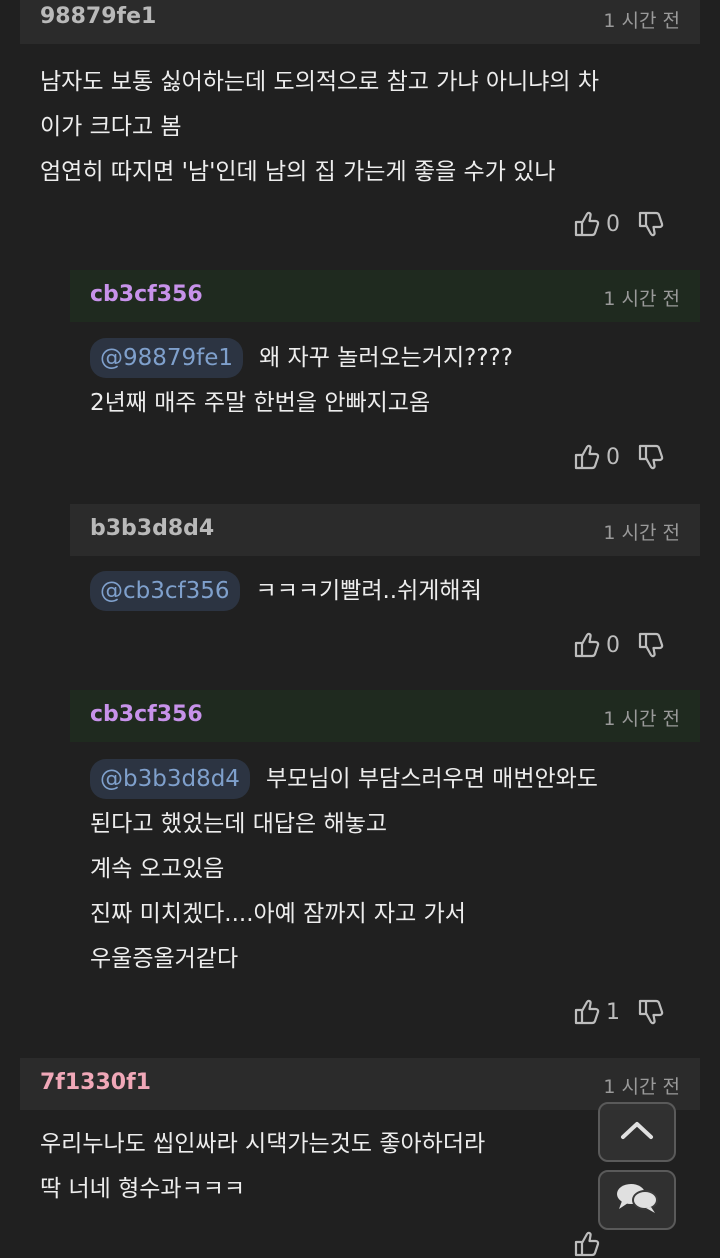 This screenshot has width=720, height=1258. Describe the element at coordinates (298, 172) in the screenshot. I see `comment-line: 엄연히 따지면 '남'인데 남의 집 가는게 좋을 수가 있나` at that location.